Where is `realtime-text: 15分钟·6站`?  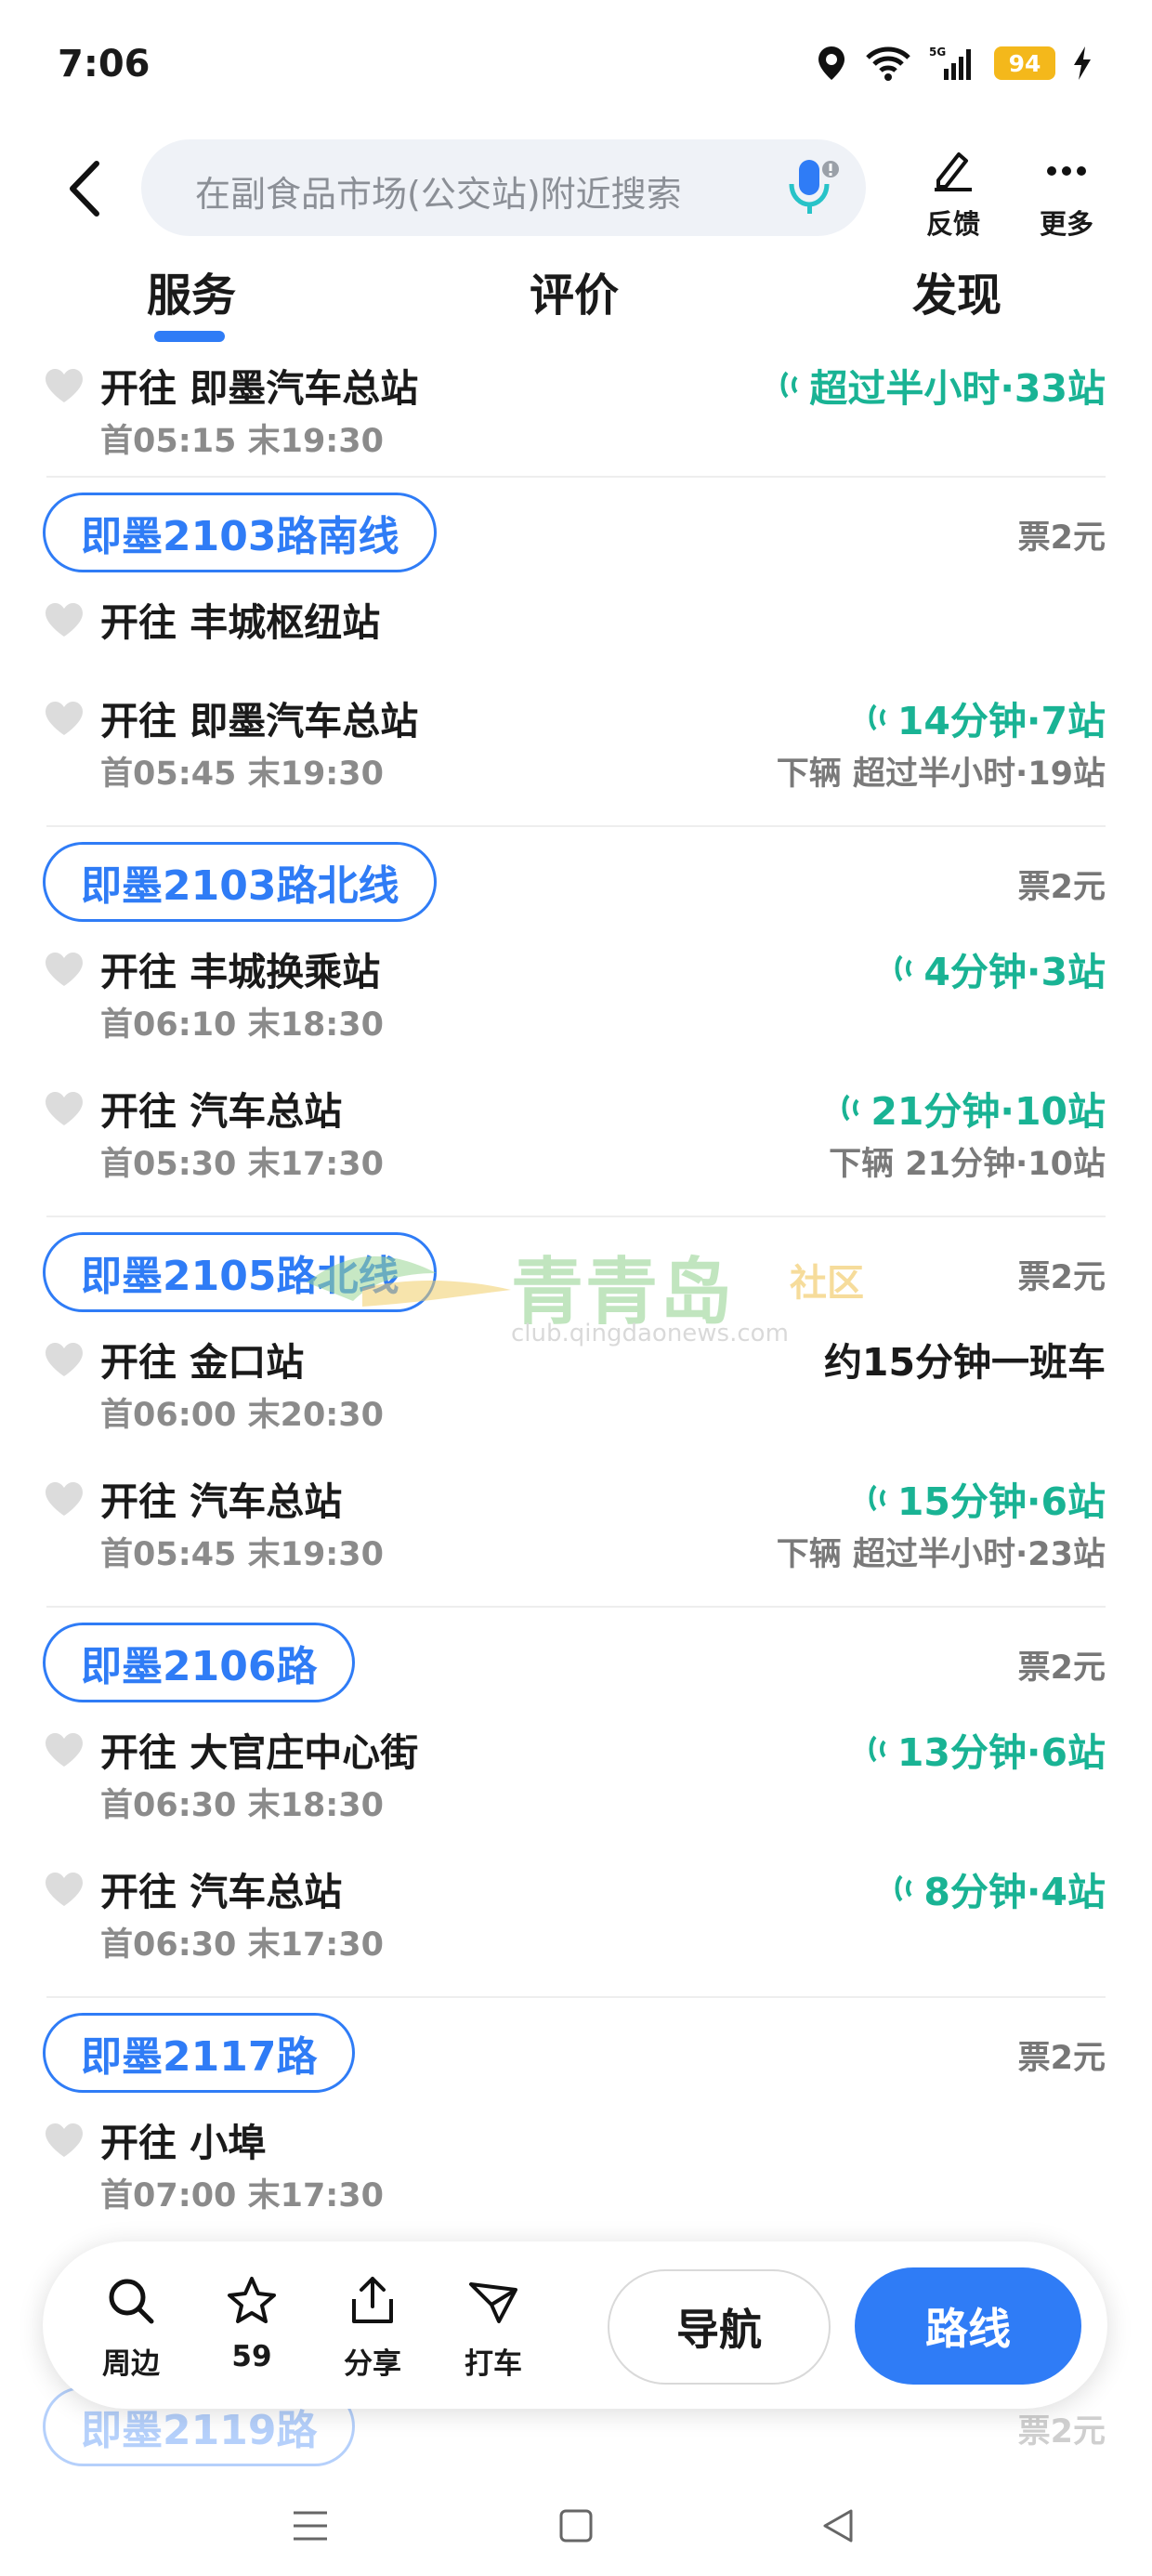 realtime-text: 15分钟·6站 is located at coordinates (1001, 1501).